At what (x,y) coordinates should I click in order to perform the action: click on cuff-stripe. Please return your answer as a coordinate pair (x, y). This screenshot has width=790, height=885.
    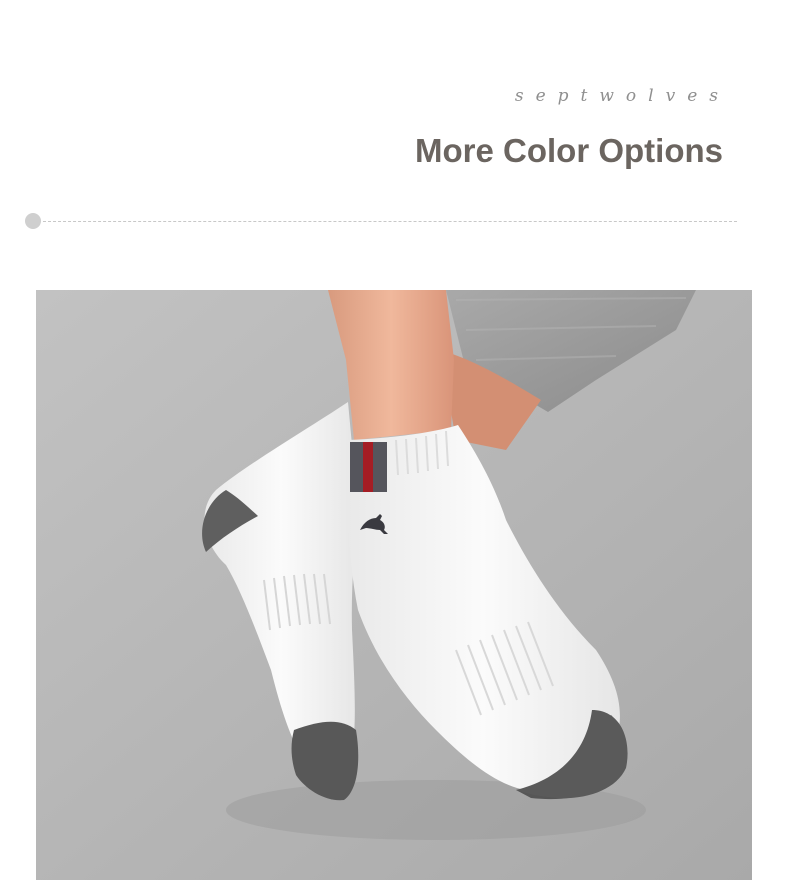
    Looking at the image, I should click on (368, 467).